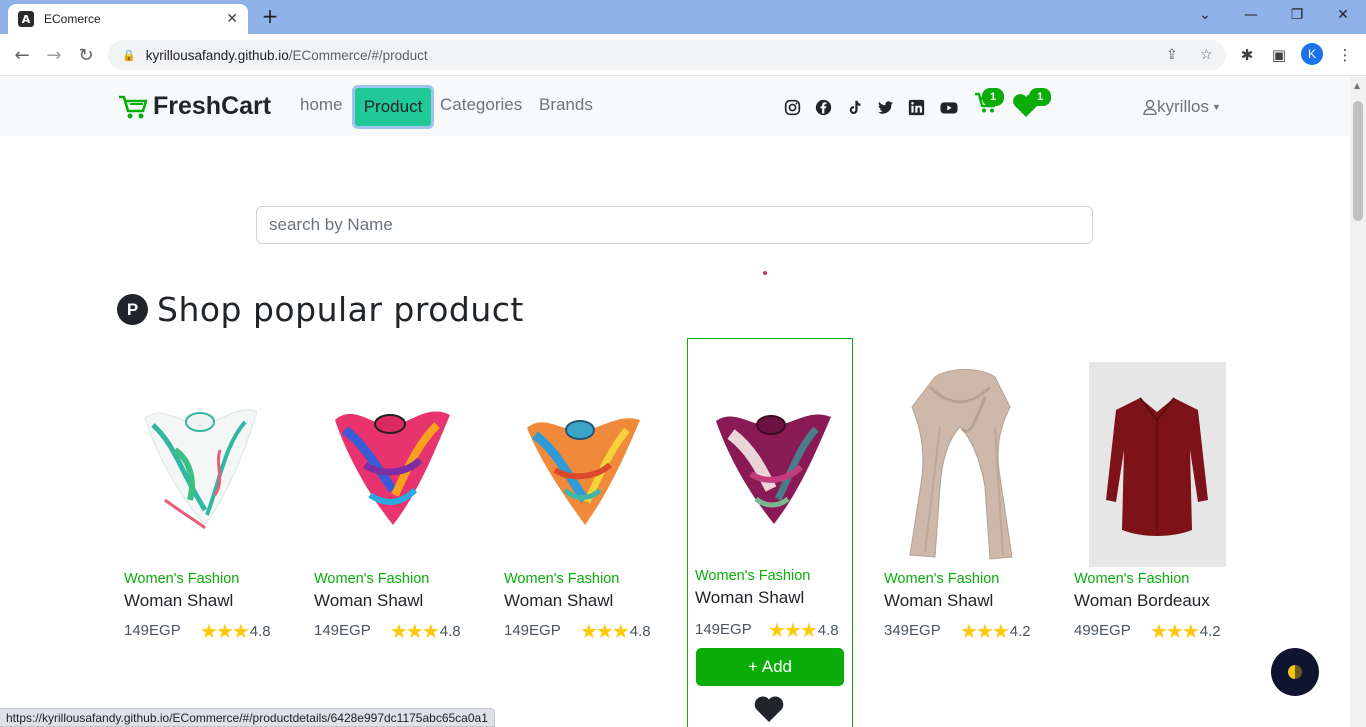 The height and width of the screenshot is (727, 1366). I want to click on cart-logo-icon, so click(133, 106).